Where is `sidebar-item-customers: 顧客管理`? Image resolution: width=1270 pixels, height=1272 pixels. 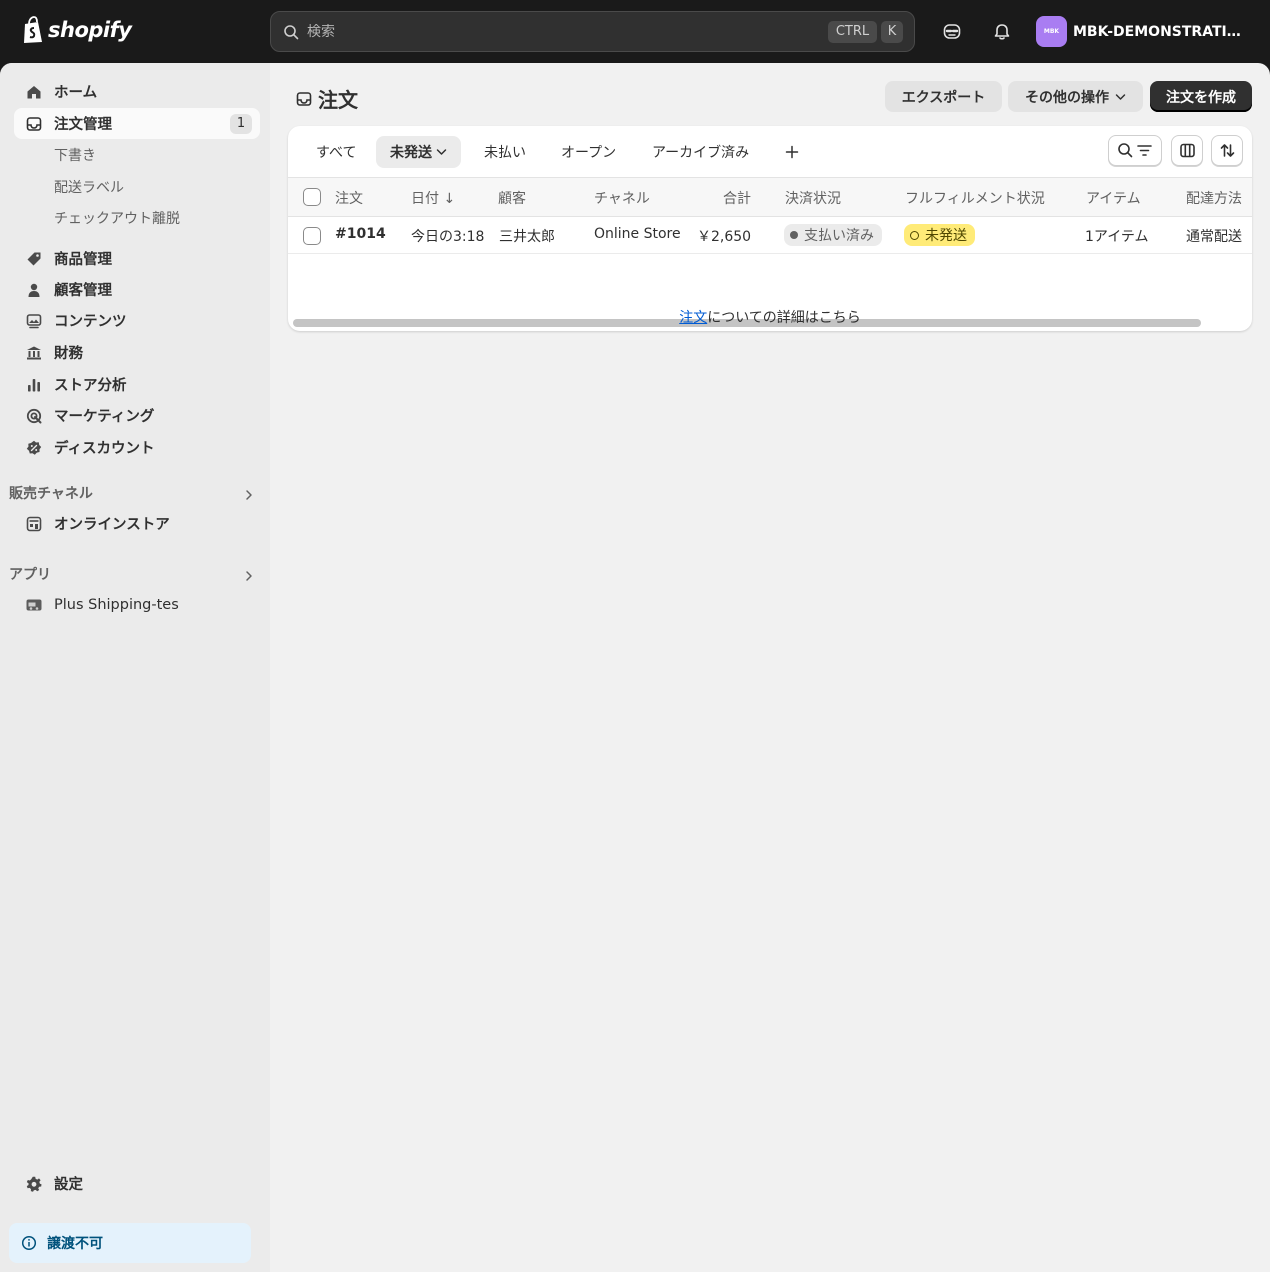 sidebar-item-customers: 顧客管理 is located at coordinates (137, 289).